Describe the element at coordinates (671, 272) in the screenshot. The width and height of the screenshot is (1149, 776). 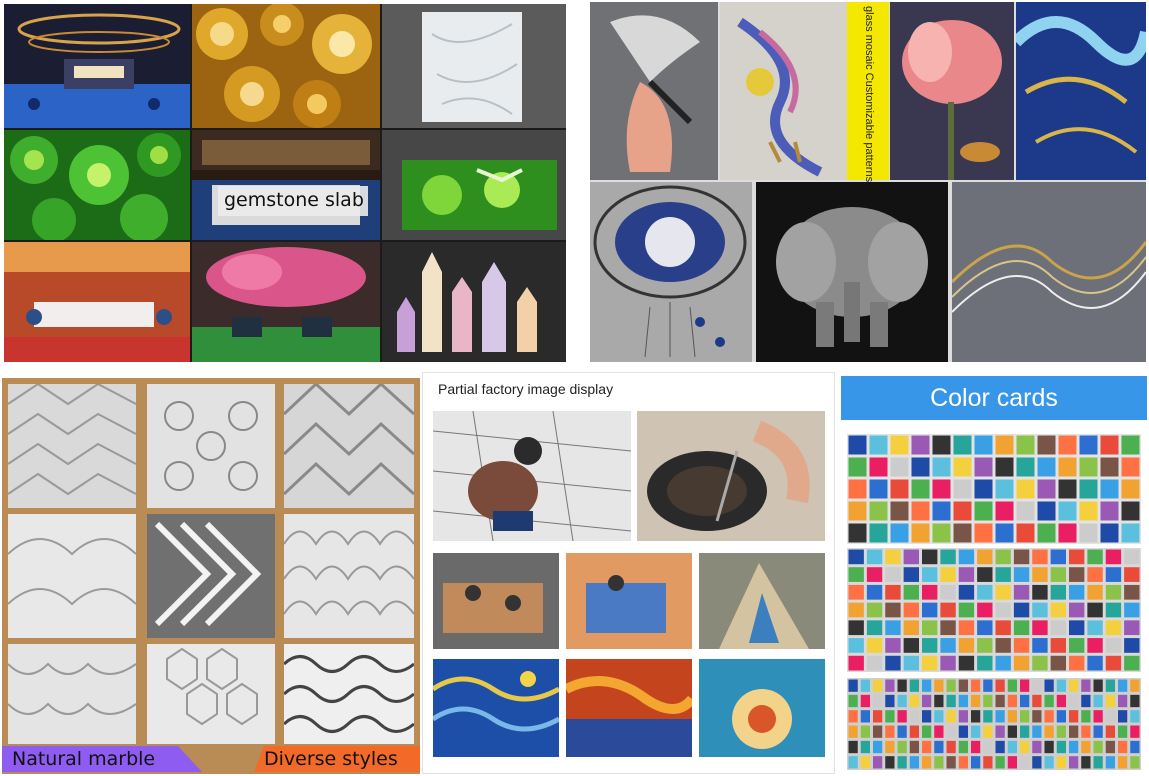
I see `butterfly-medallion-mosaic` at that location.